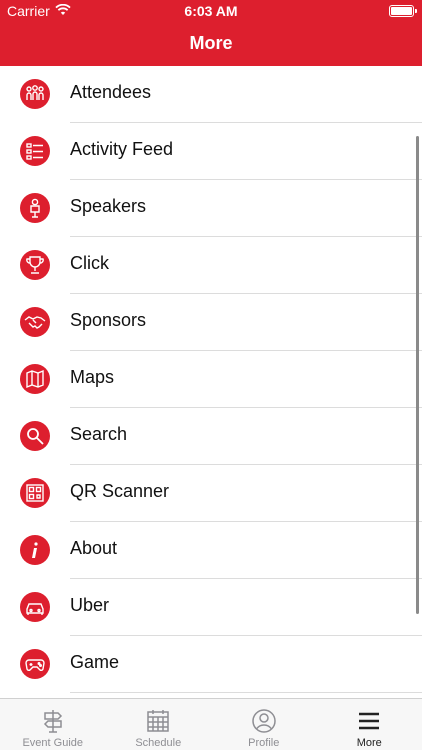  Describe the element at coordinates (211, 436) in the screenshot. I see `menu-item-search: Search` at that location.